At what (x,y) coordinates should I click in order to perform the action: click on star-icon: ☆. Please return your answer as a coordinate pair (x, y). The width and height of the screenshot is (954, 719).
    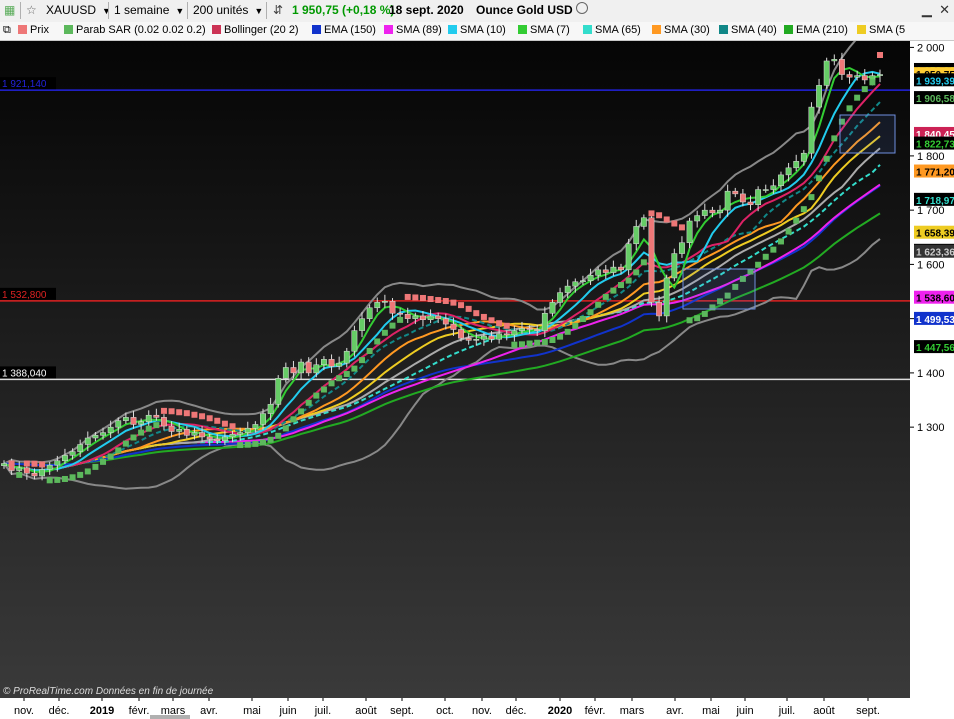
    Looking at the image, I should click on (31, 10).